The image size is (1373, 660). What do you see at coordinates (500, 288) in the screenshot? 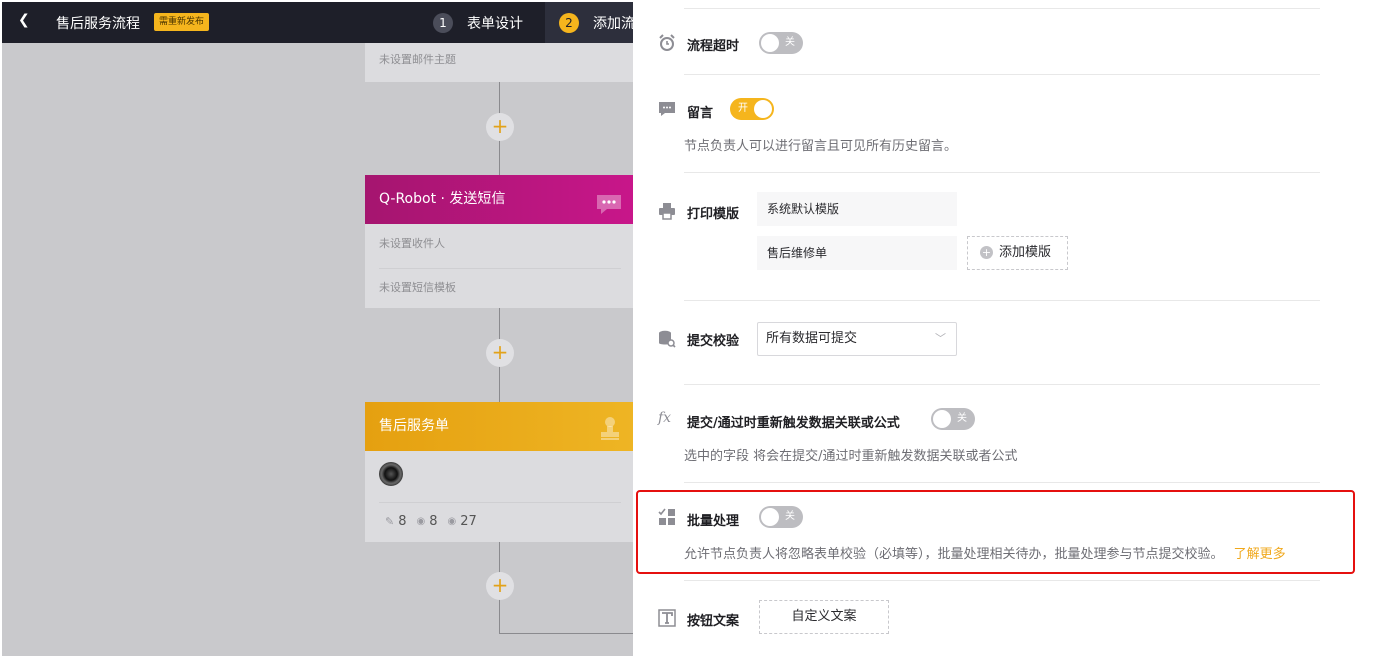
I see `sms-template-row: 未设置短信模板` at bounding box center [500, 288].